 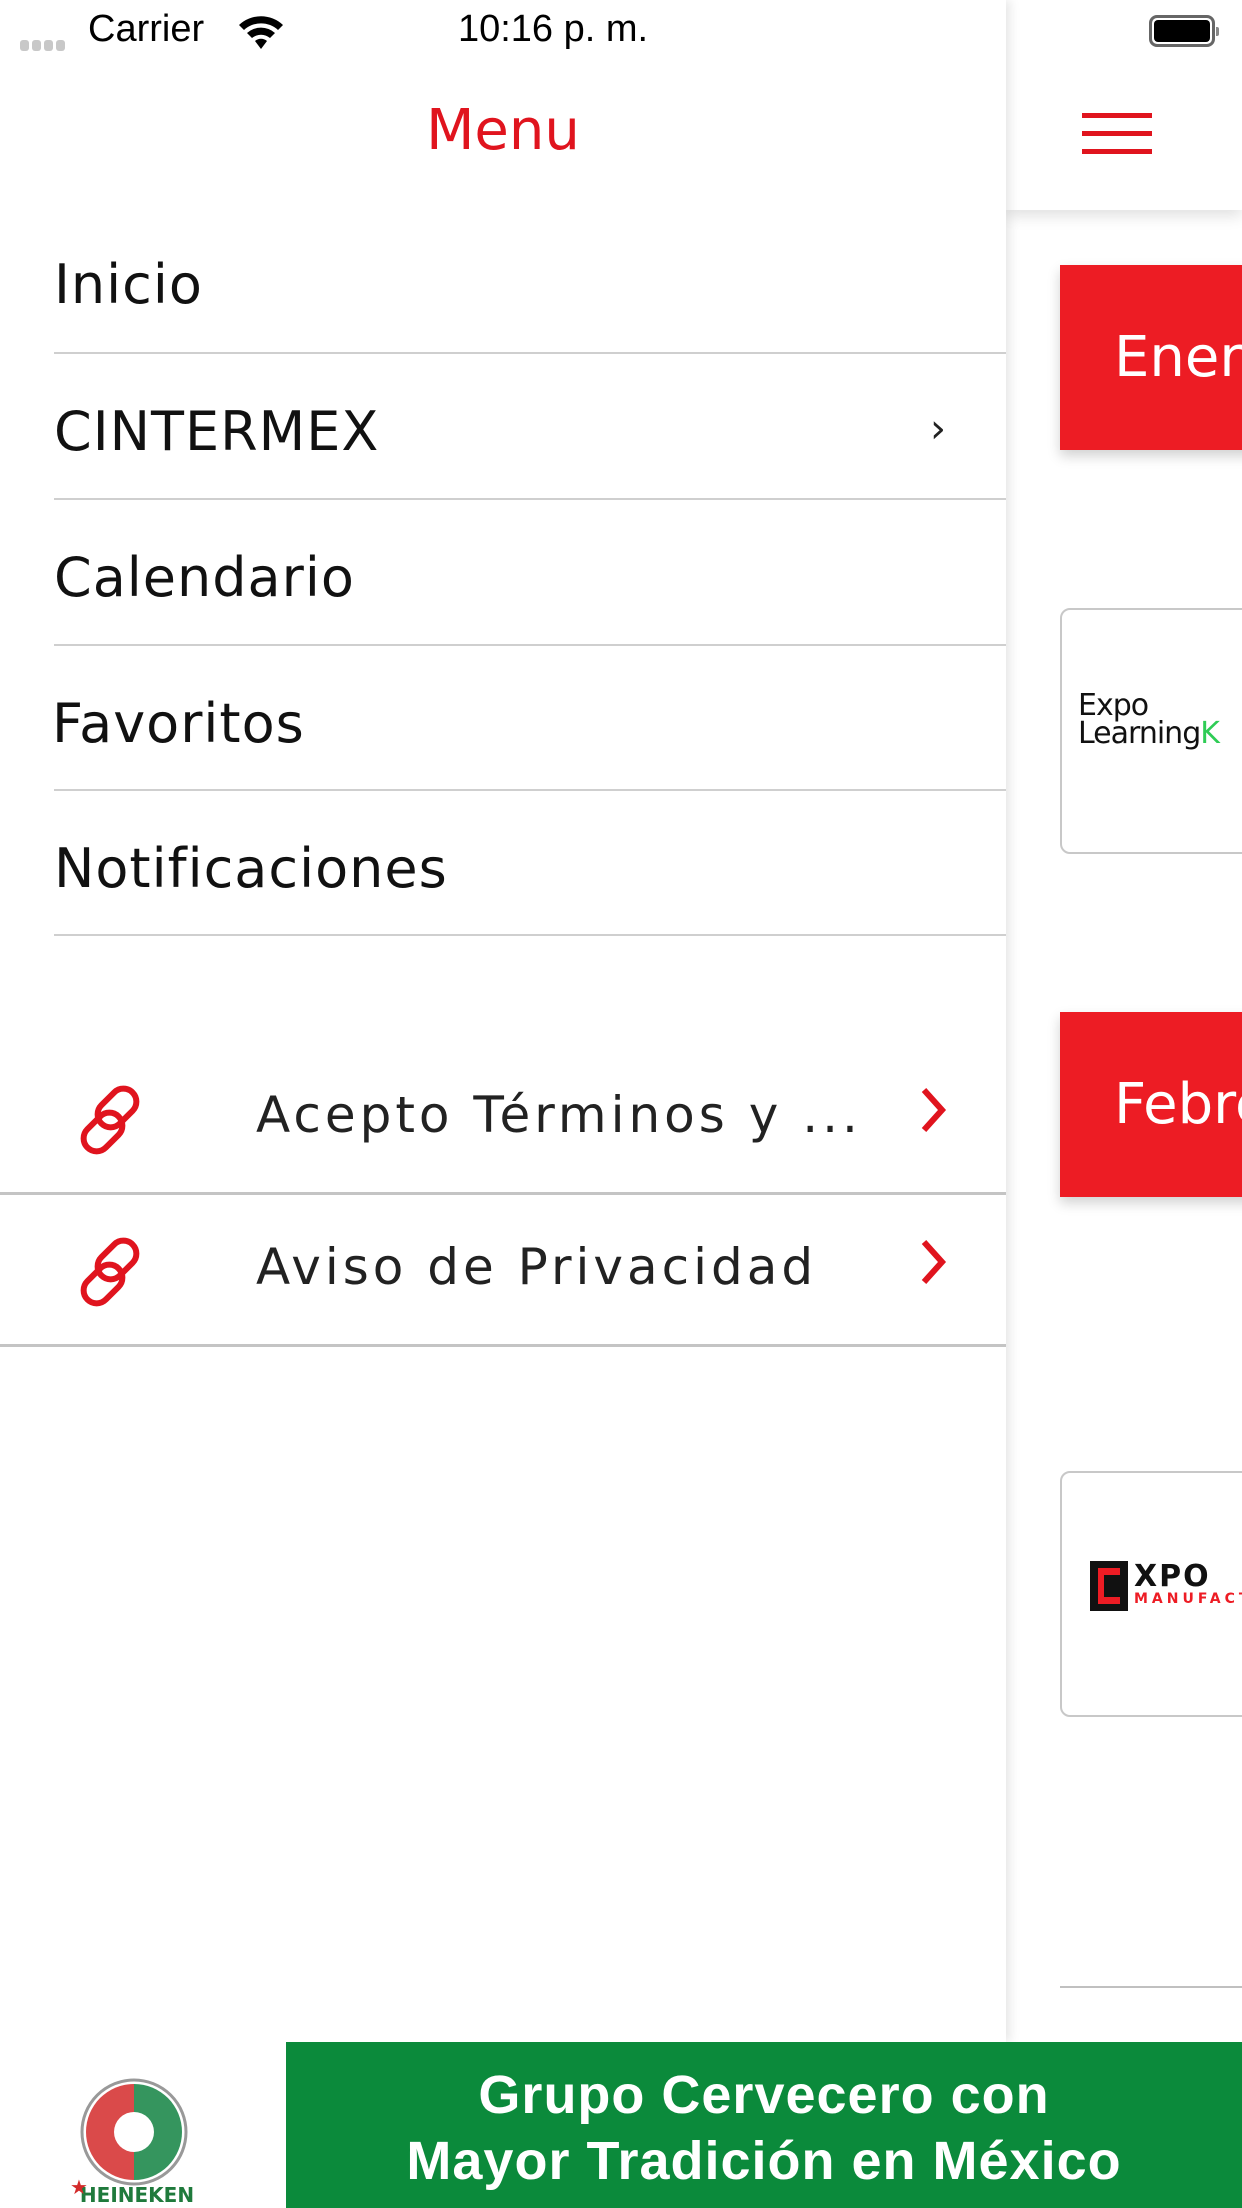 I want to click on menu-item-inicio: Inicio, so click(x=530, y=280).